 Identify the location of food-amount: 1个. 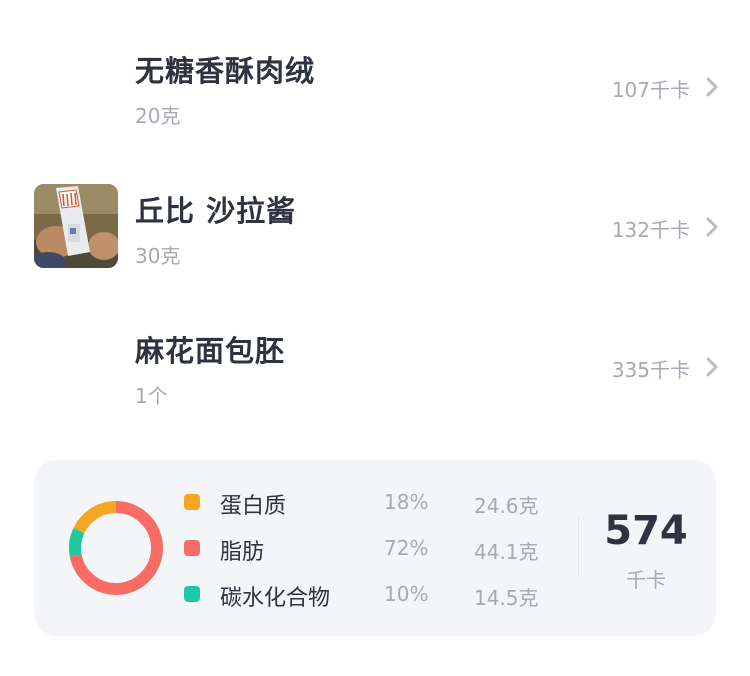
(151, 396).